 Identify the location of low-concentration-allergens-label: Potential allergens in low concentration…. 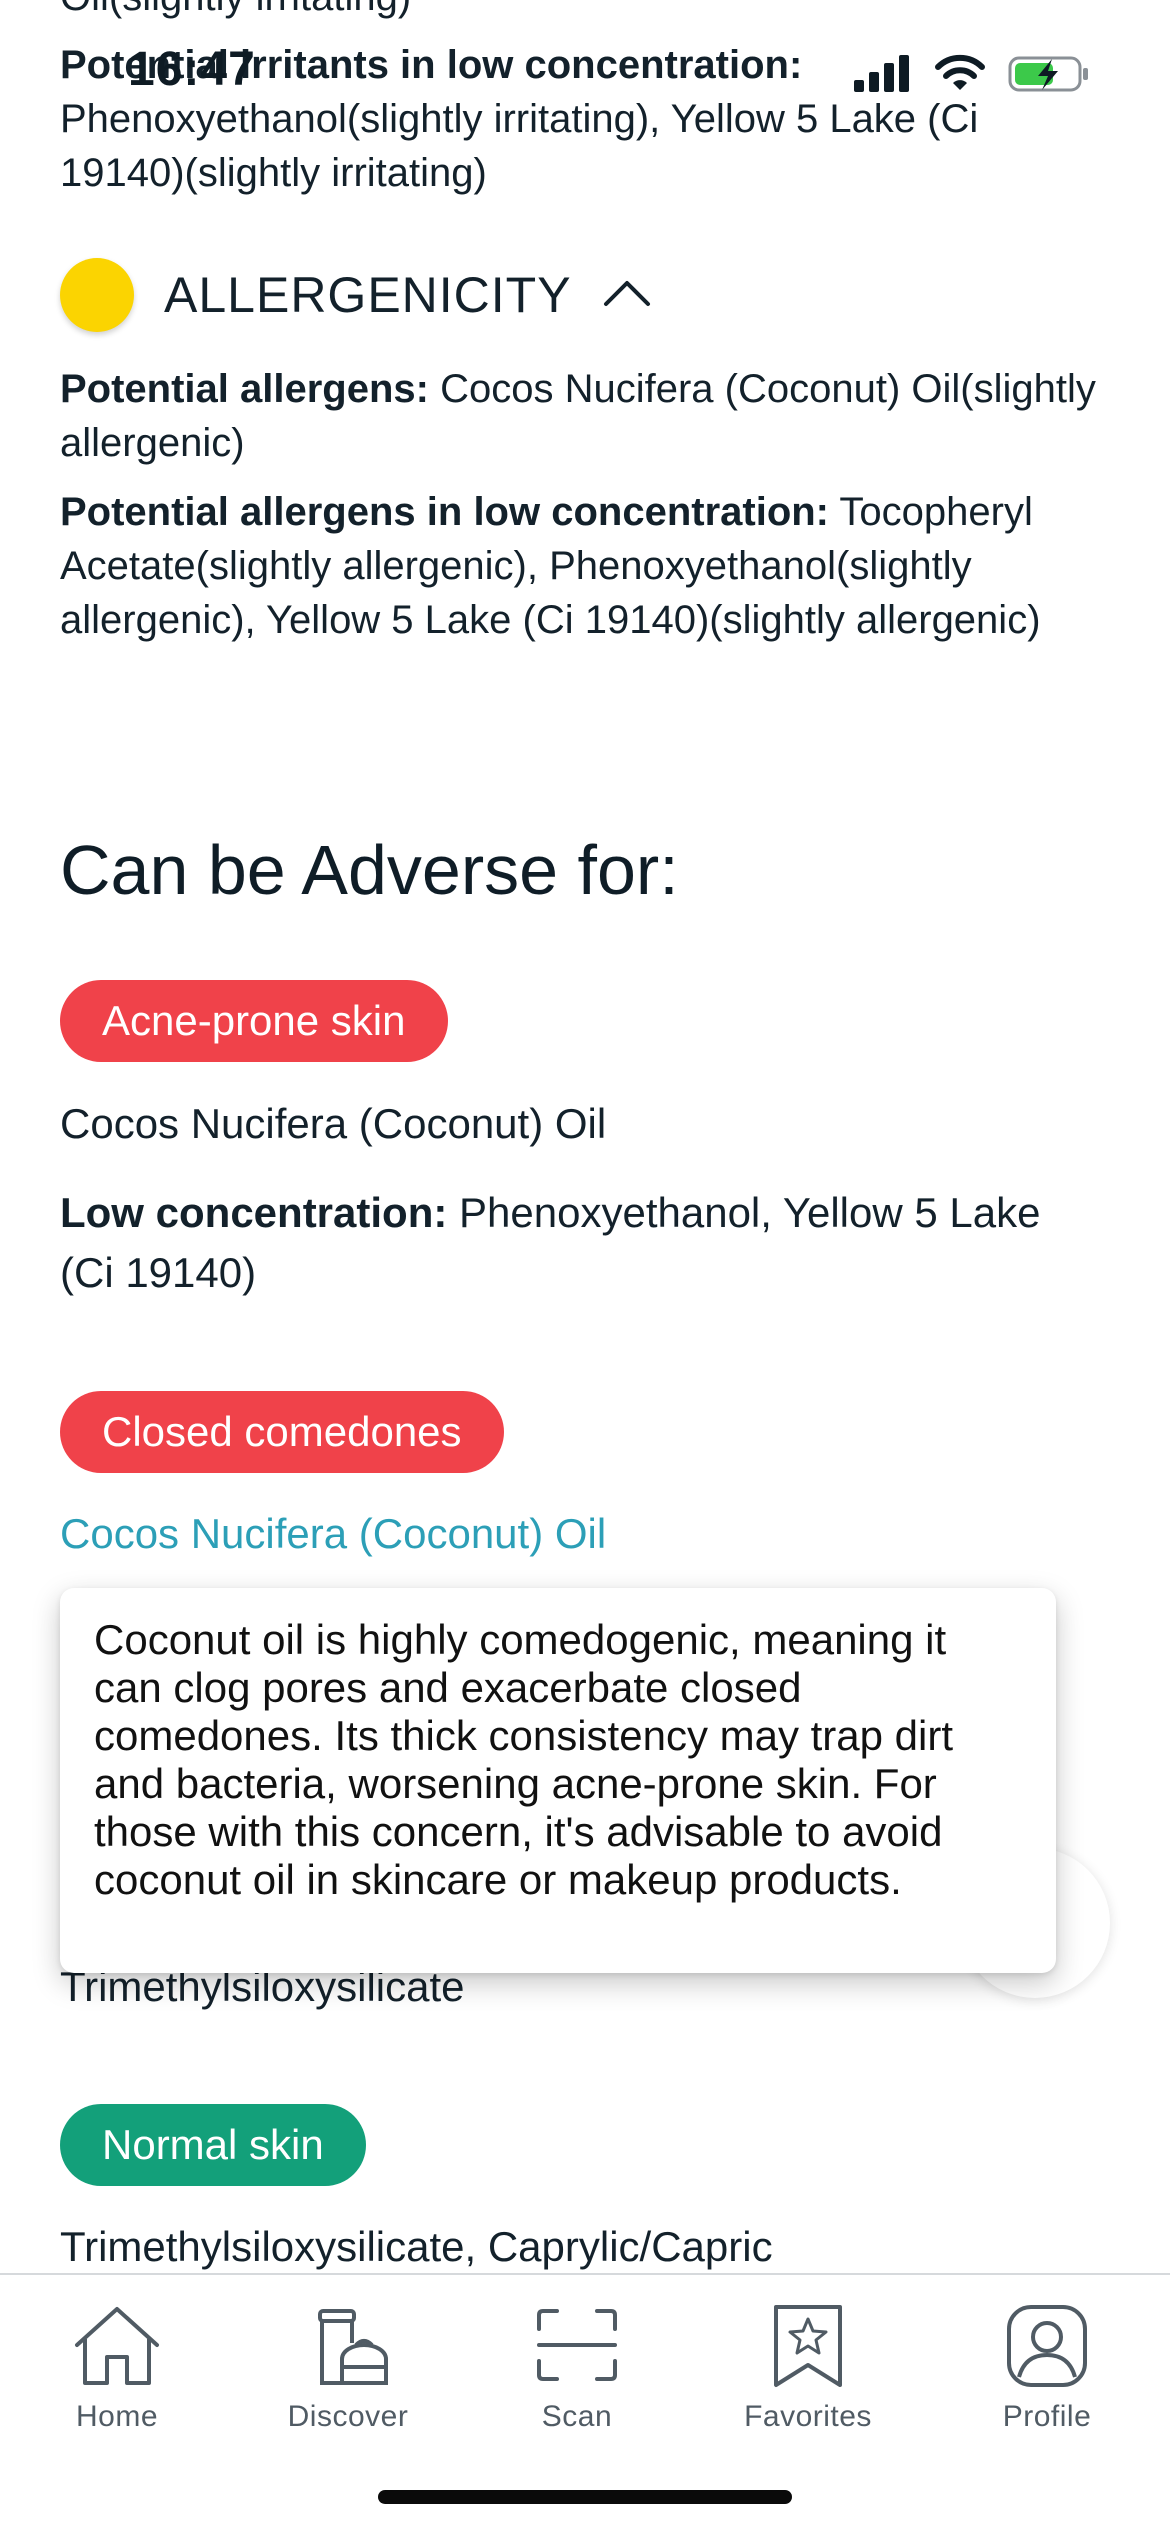
(445, 512).